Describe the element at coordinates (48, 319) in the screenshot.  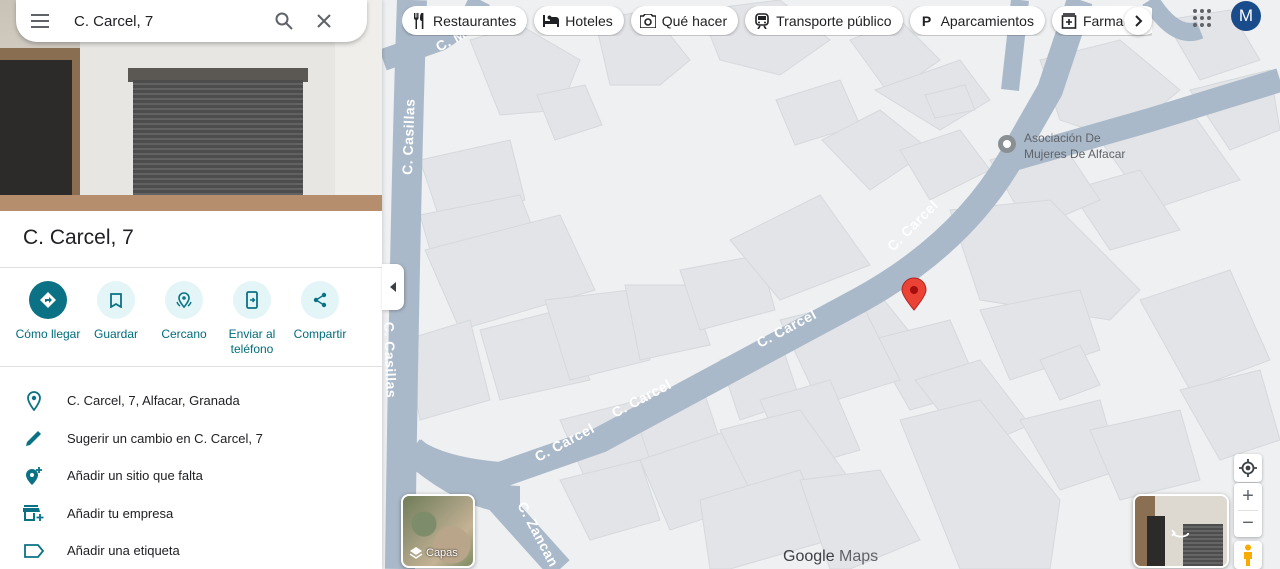
I see `directions-button: Cómo llegar` at that location.